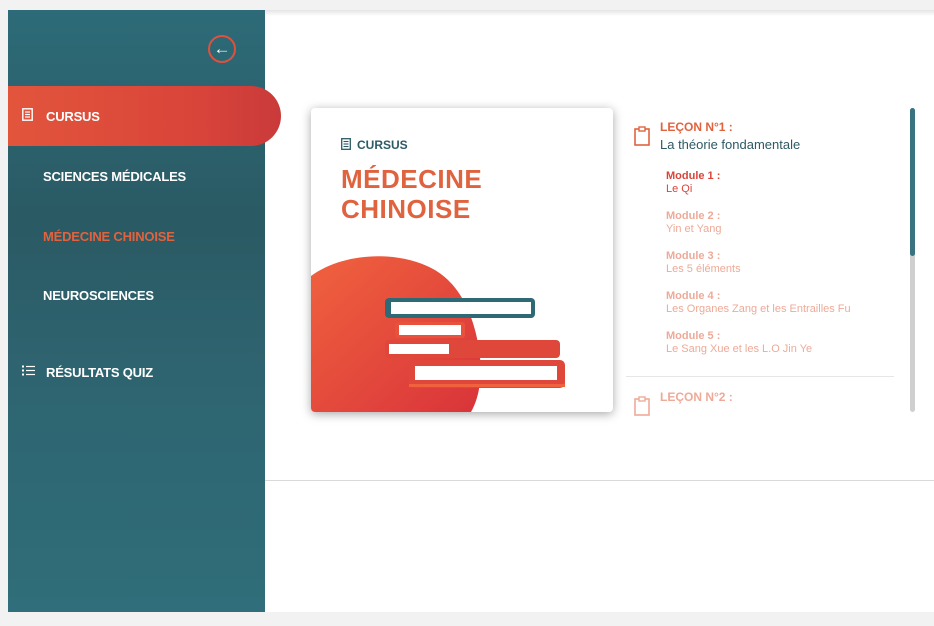 This screenshot has width=934, height=626. I want to click on module-name: Yin et Yang, so click(694, 229).